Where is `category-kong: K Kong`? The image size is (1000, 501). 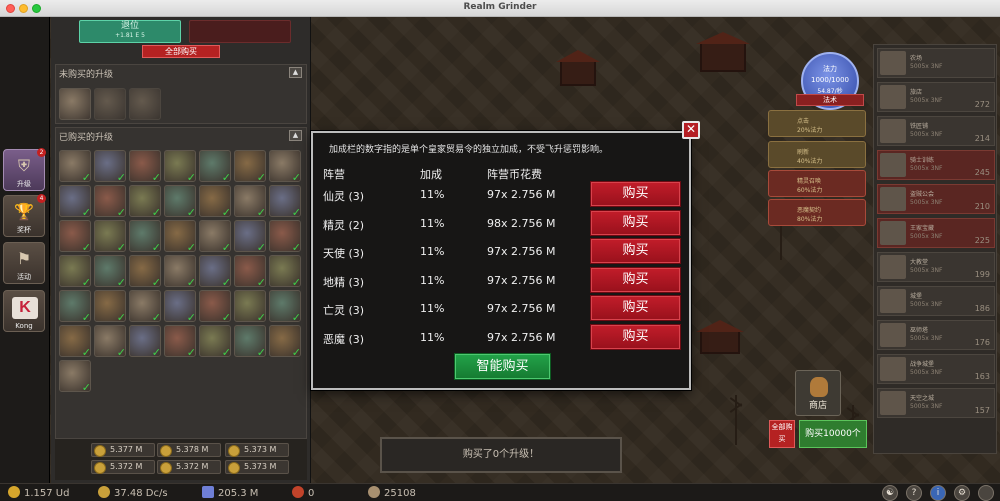 category-kong: K Kong is located at coordinates (24, 311).